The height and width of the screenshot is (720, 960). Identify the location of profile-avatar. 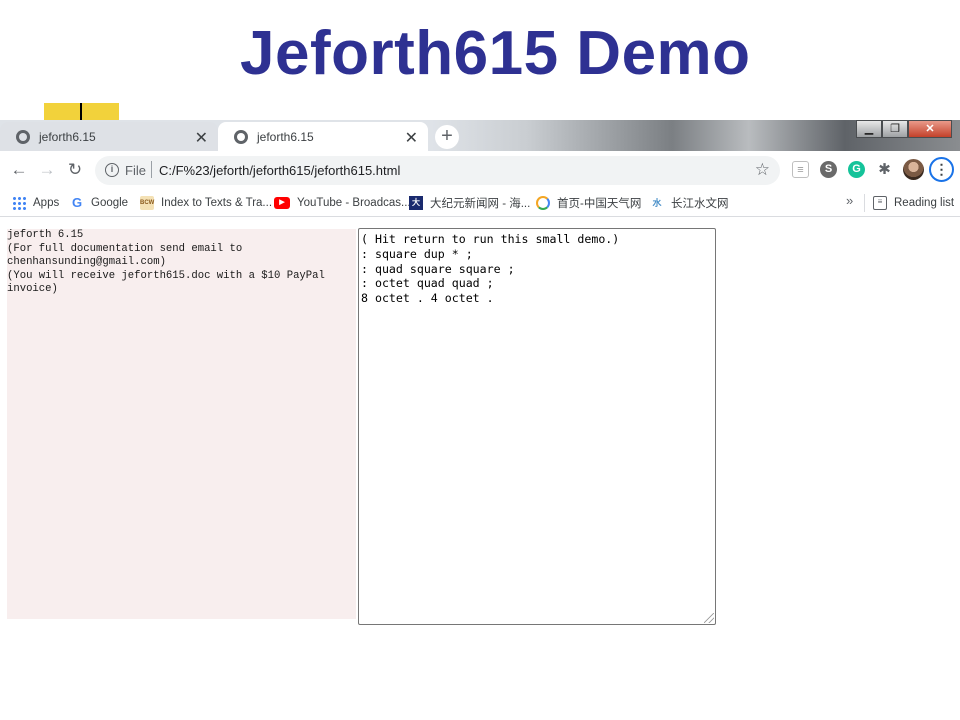
(913, 169).